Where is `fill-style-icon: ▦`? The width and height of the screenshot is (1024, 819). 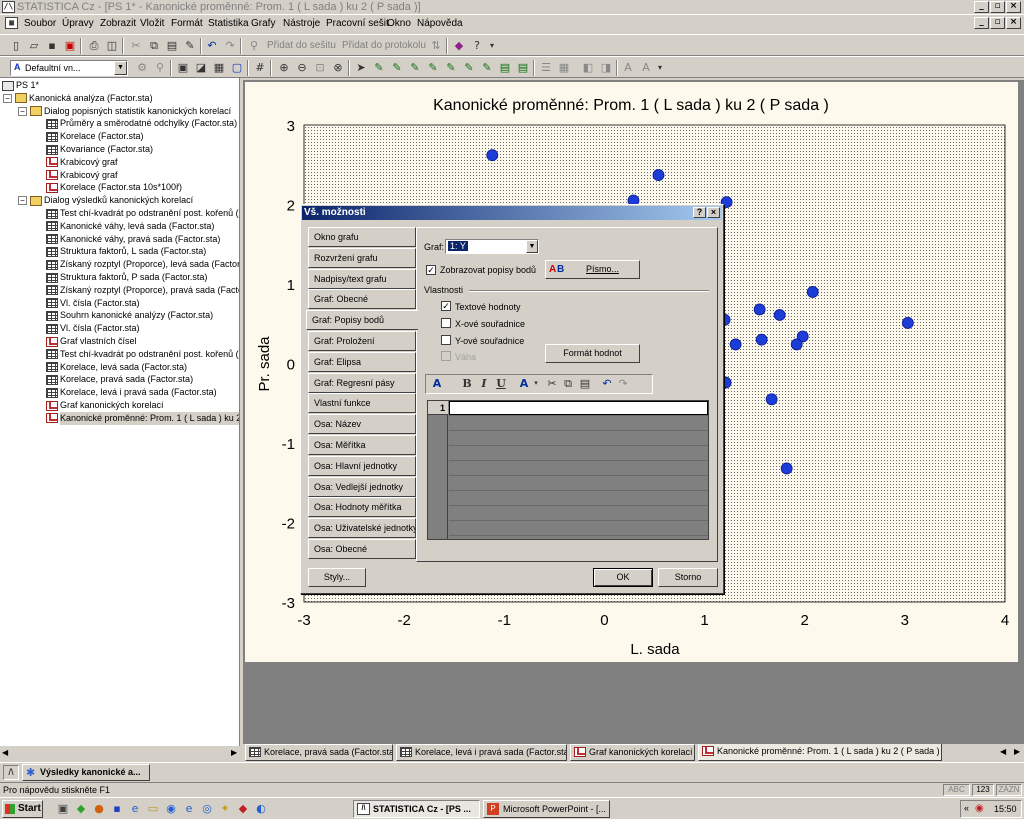 fill-style-icon: ▦ is located at coordinates (564, 67).